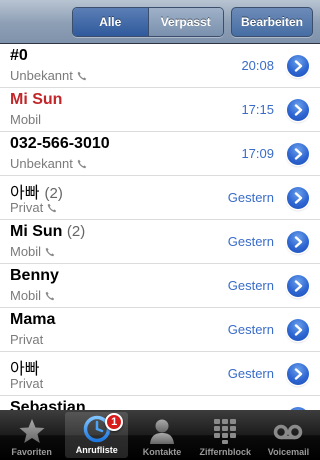  Describe the element at coordinates (160, 110) in the screenshot. I see `call-row: Mi Sun Mobil 17:15` at that location.